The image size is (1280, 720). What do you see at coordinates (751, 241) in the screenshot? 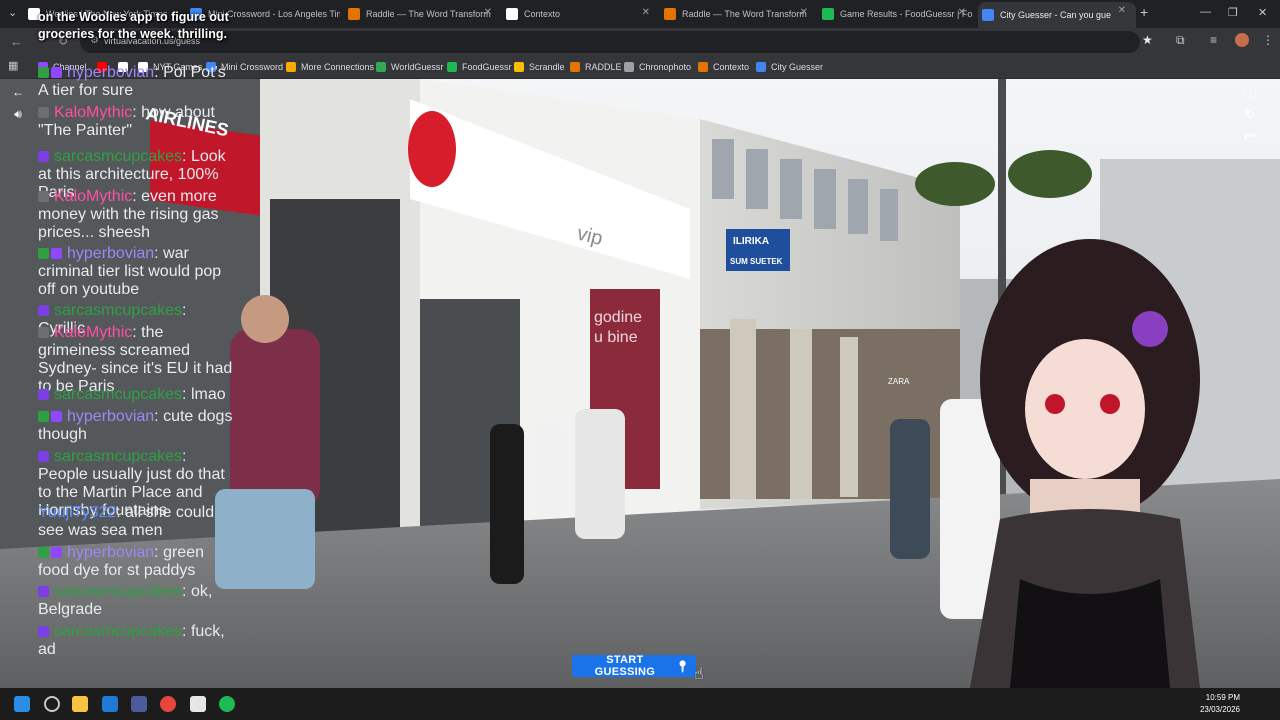
I see `bank-sign-text: ILIRIKA` at bounding box center [751, 241].